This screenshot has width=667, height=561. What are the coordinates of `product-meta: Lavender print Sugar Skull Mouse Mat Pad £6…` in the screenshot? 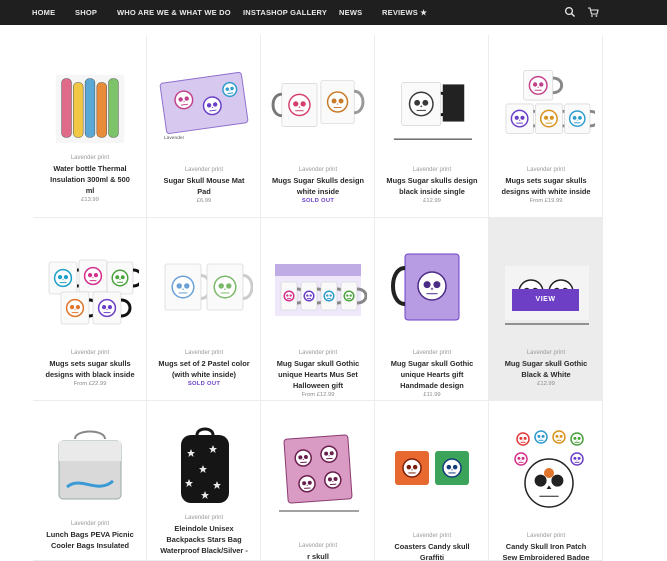 It's located at (203, 185).